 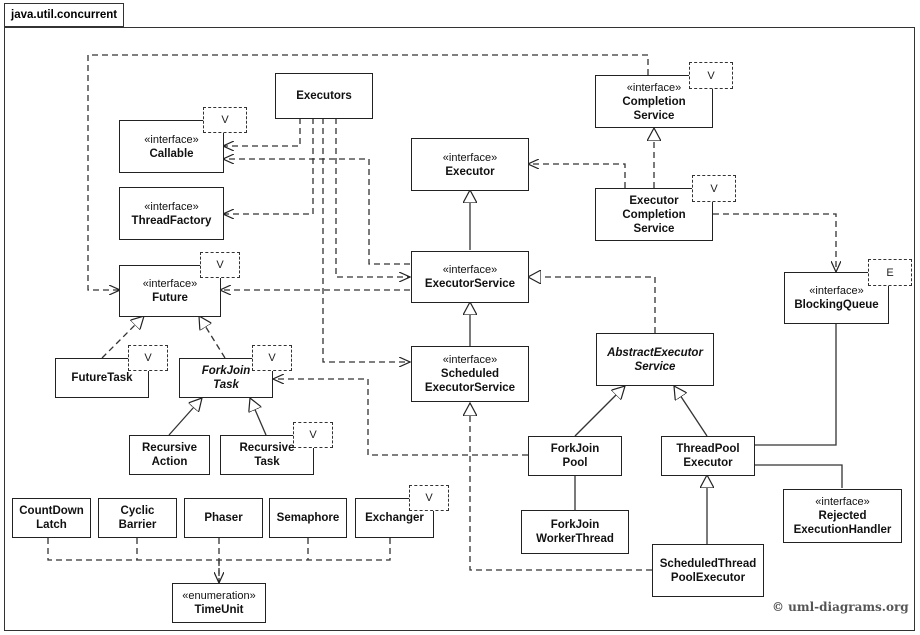 What do you see at coordinates (220, 265) in the screenshot?
I see `template-param-future: V` at bounding box center [220, 265].